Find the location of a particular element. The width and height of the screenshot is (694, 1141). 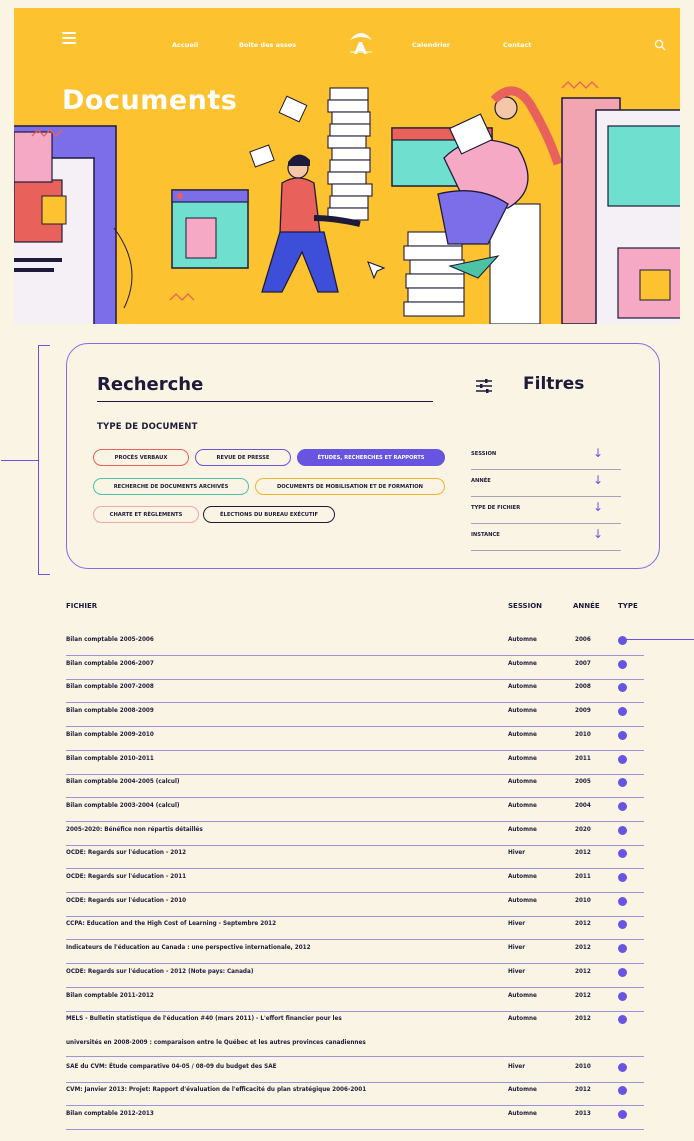

chip-charte-reglements: CHARTE ET RÈGLEMENTS is located at coordinates (146, 514).